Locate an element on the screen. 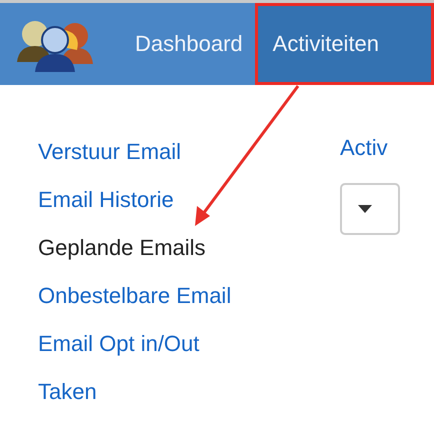 The width and height of the screenshot is (434, 436). sidebar-link: Verstuur Email is located at coordinates (110, 152).